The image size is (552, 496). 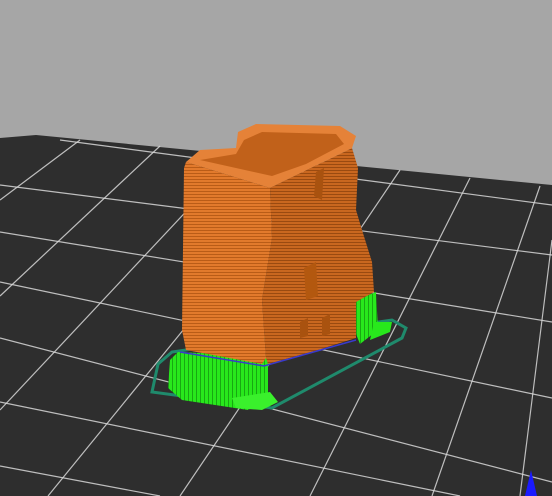 What do you see at coordinates (227, 263) in the screenshot?
I see `model-front-face` at bounding box center [227, 263].